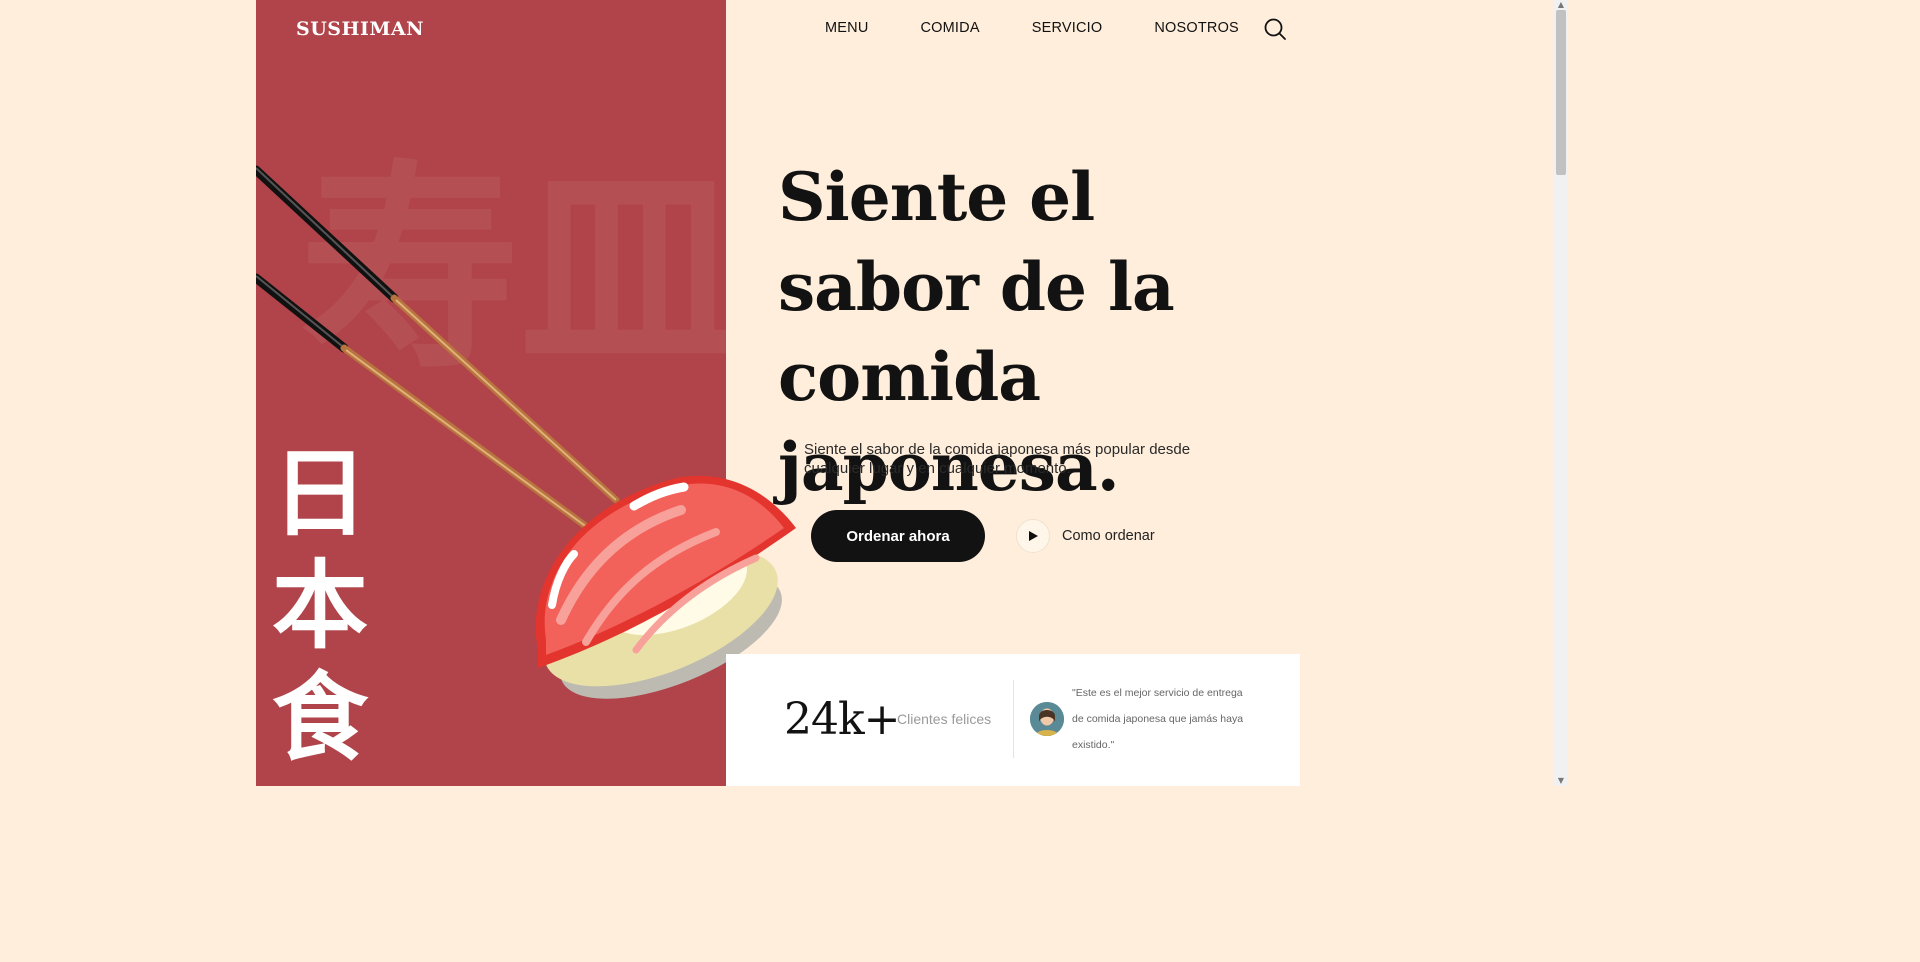 This screenshot has width=1920, height=962. Describe the element at coordinates (1561, 393) in the screenshot. I see `scrollbar-track: ▲ ▼` at that location.